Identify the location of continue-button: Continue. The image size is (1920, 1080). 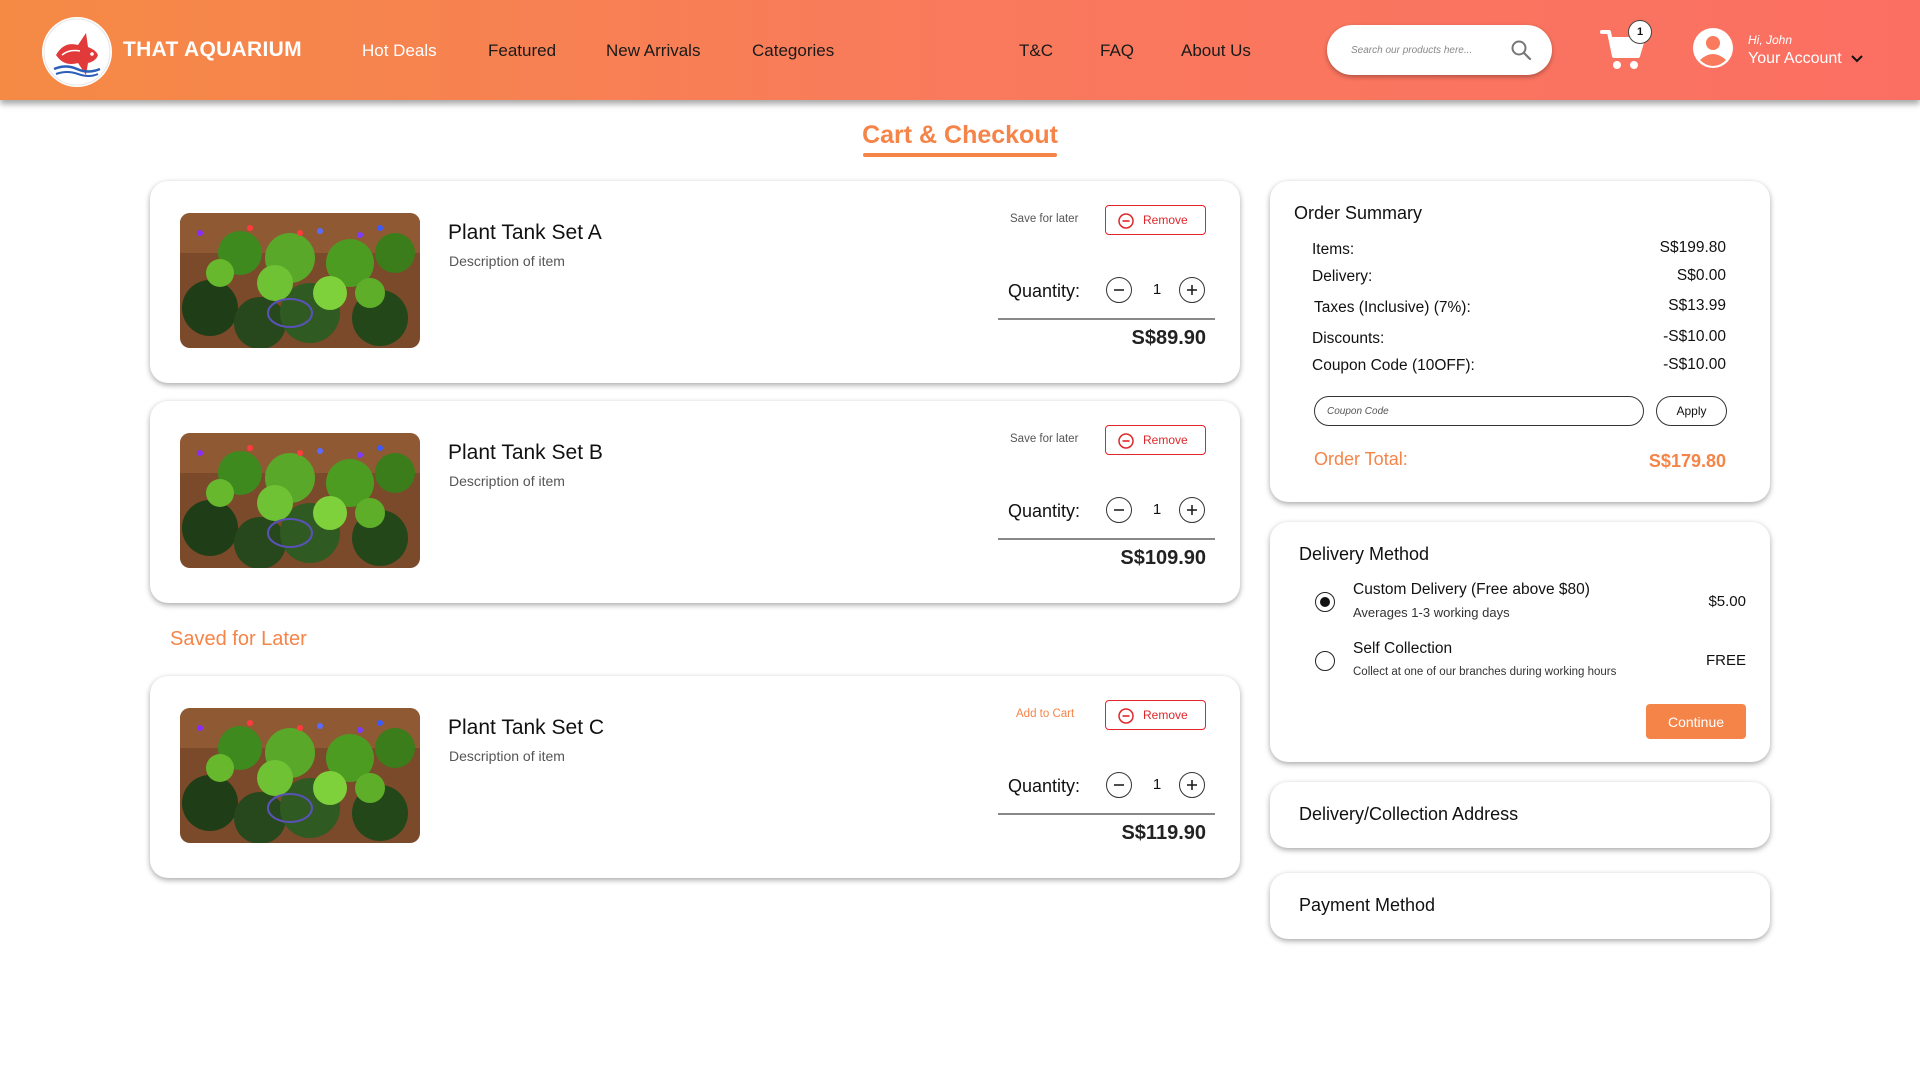
(1696, 721).